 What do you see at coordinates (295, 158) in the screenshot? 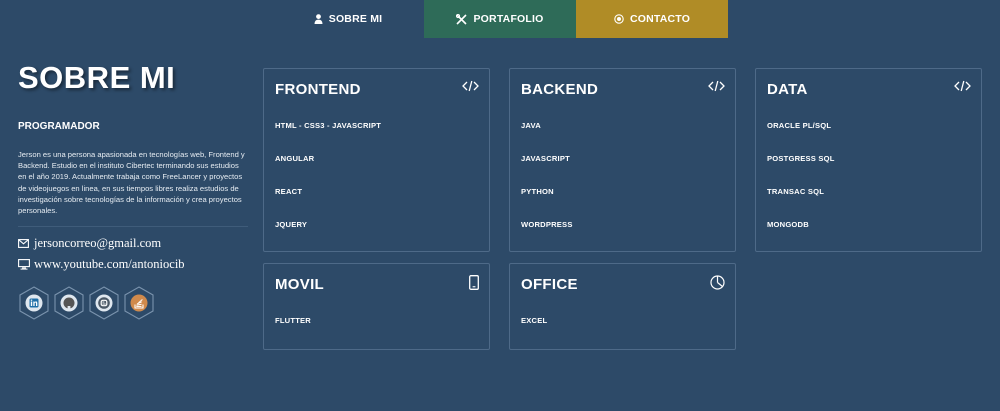
I see `card-item: ANGULAR` at bounding box center [295, 158].